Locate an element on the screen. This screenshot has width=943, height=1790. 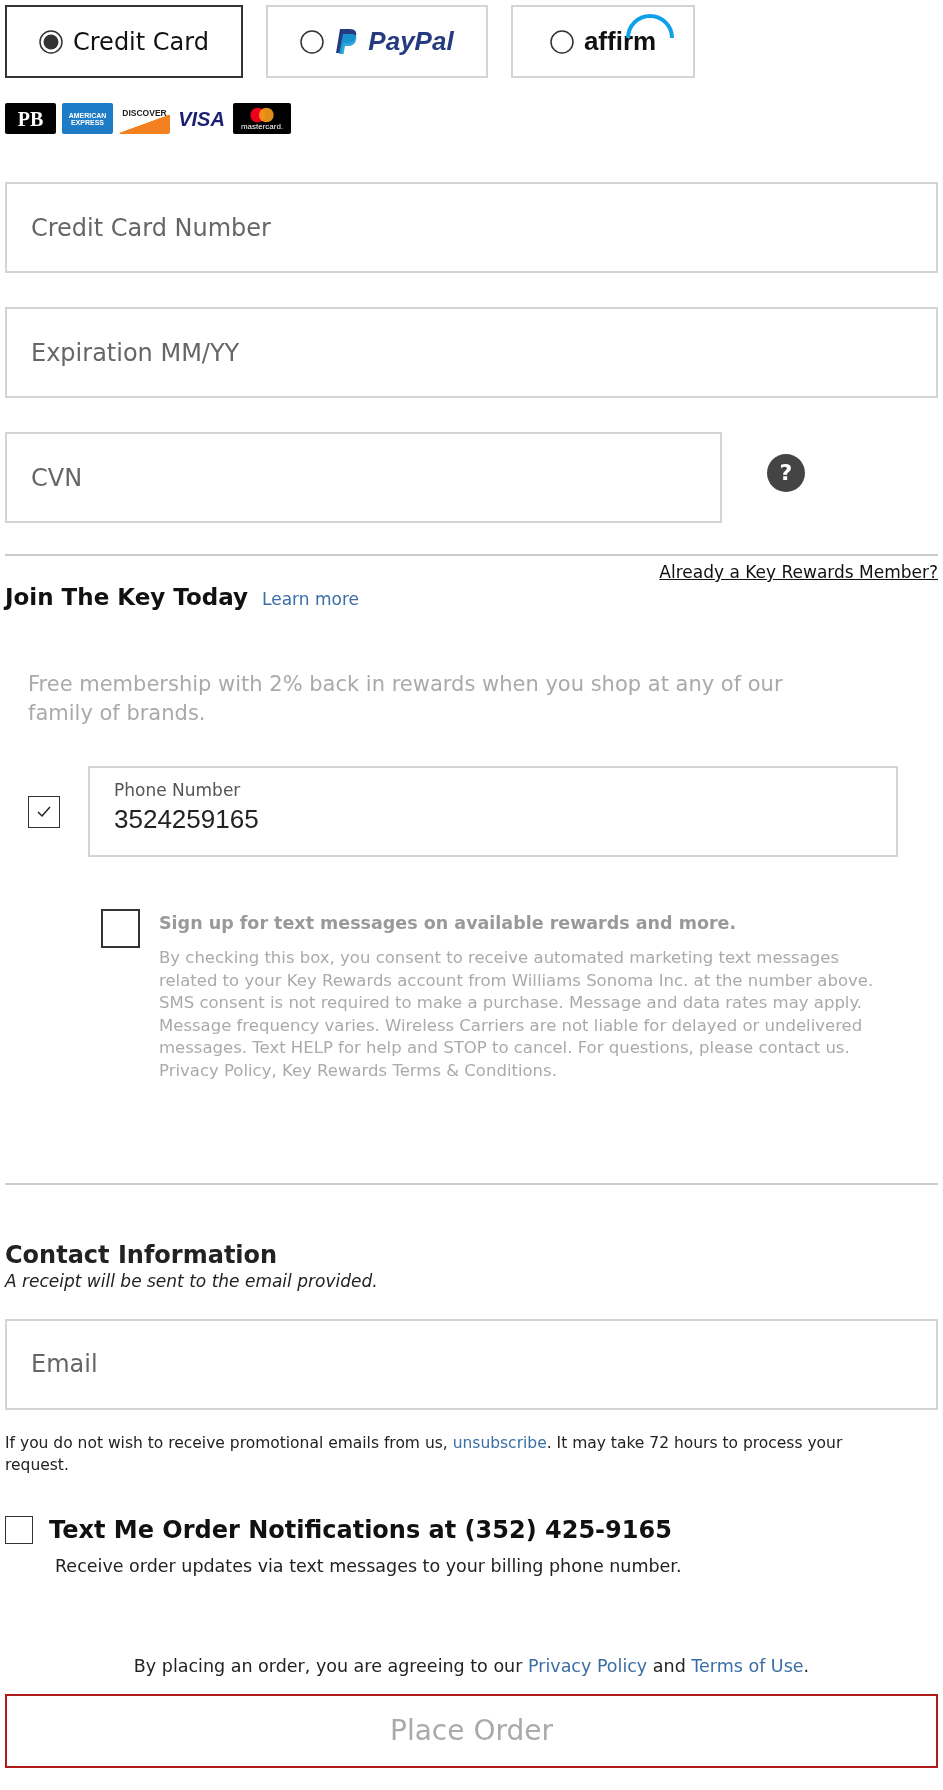
section-title: Contact Information is located at coordinates (142, 1254).